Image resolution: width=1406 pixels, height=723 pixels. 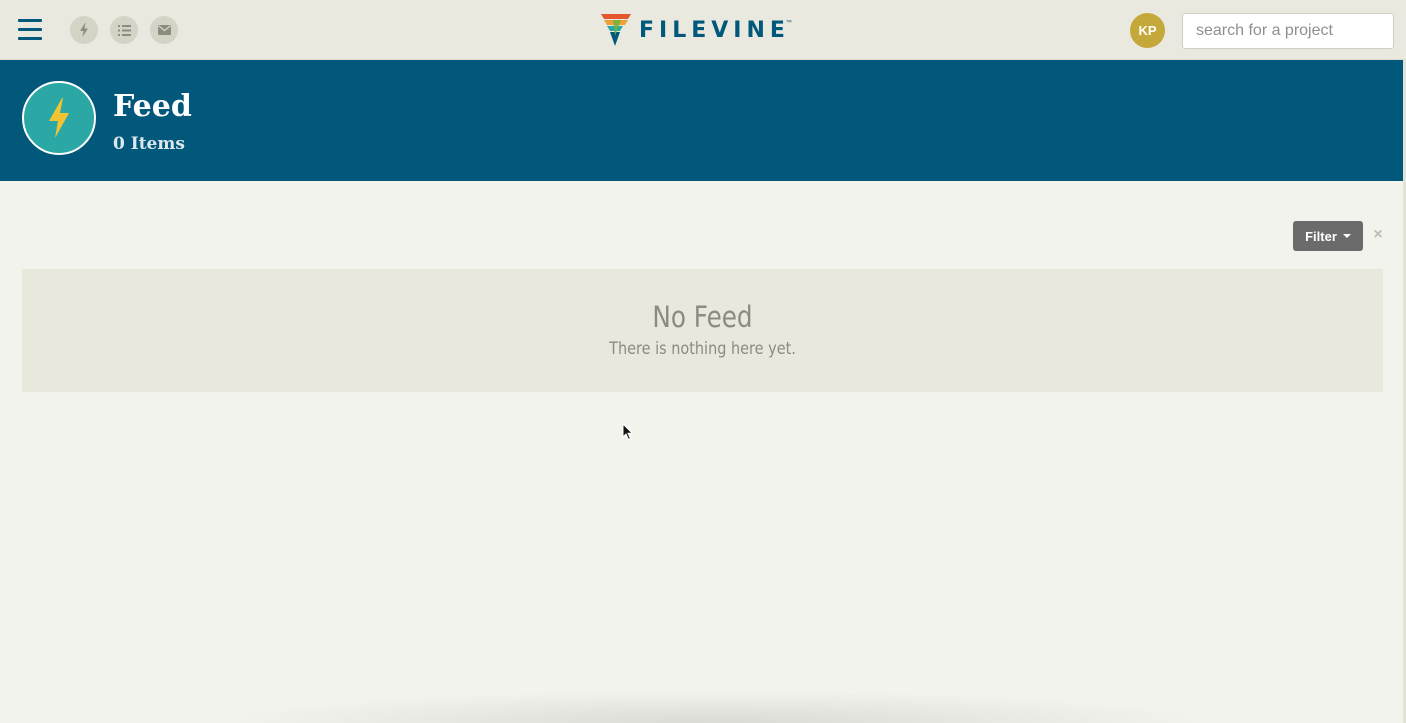 What do you see at coordinates (714, 30) in the screenshot?
I see `logo-text: FILEVINE` at bounding box center [714, 30].